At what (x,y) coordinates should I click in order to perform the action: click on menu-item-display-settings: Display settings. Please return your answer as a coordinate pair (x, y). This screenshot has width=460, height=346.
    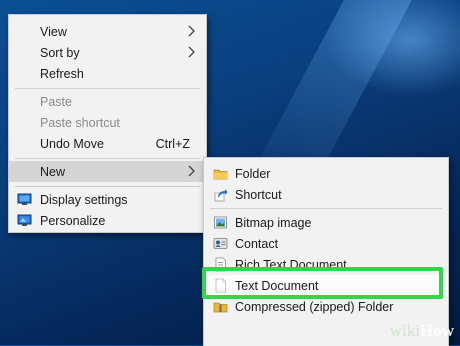
    Looking at the image, I should click on (107, 199).